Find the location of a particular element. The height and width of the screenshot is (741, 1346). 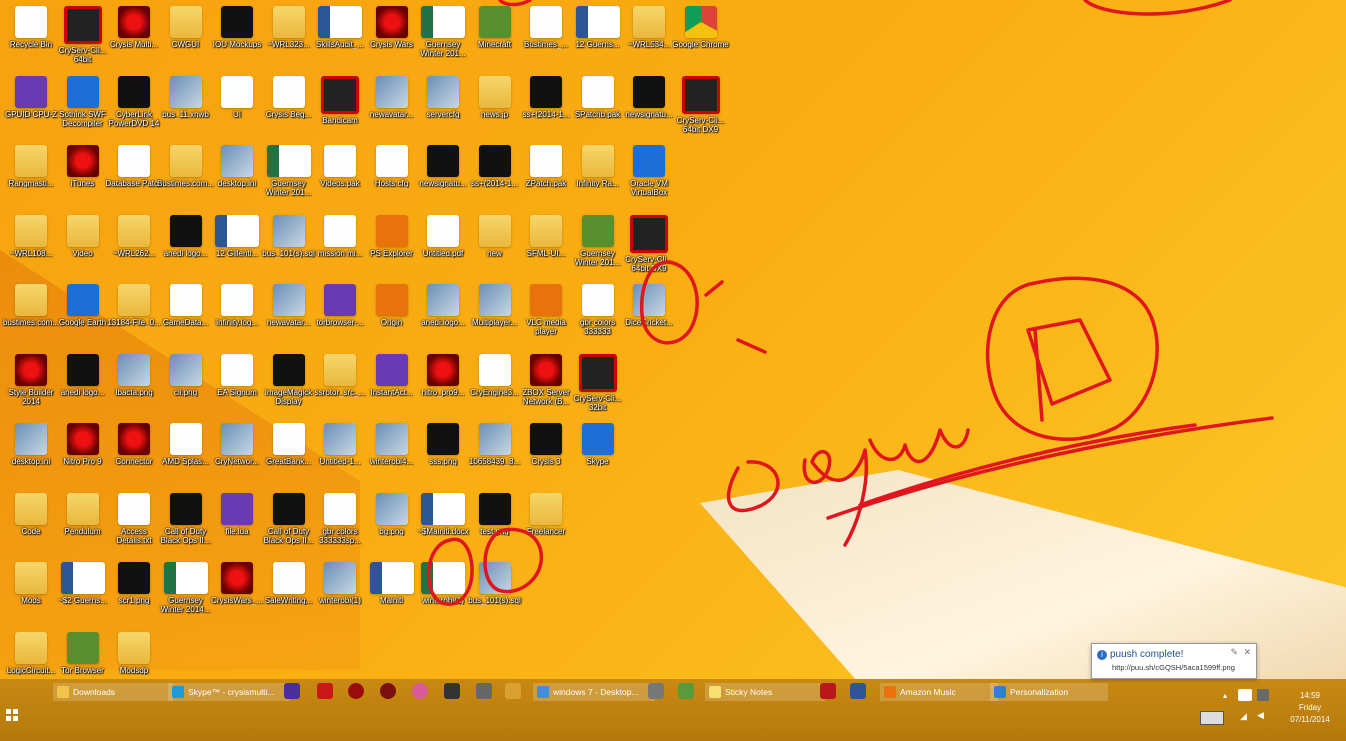

windows-start-icon is located at coordinates (12, 715).